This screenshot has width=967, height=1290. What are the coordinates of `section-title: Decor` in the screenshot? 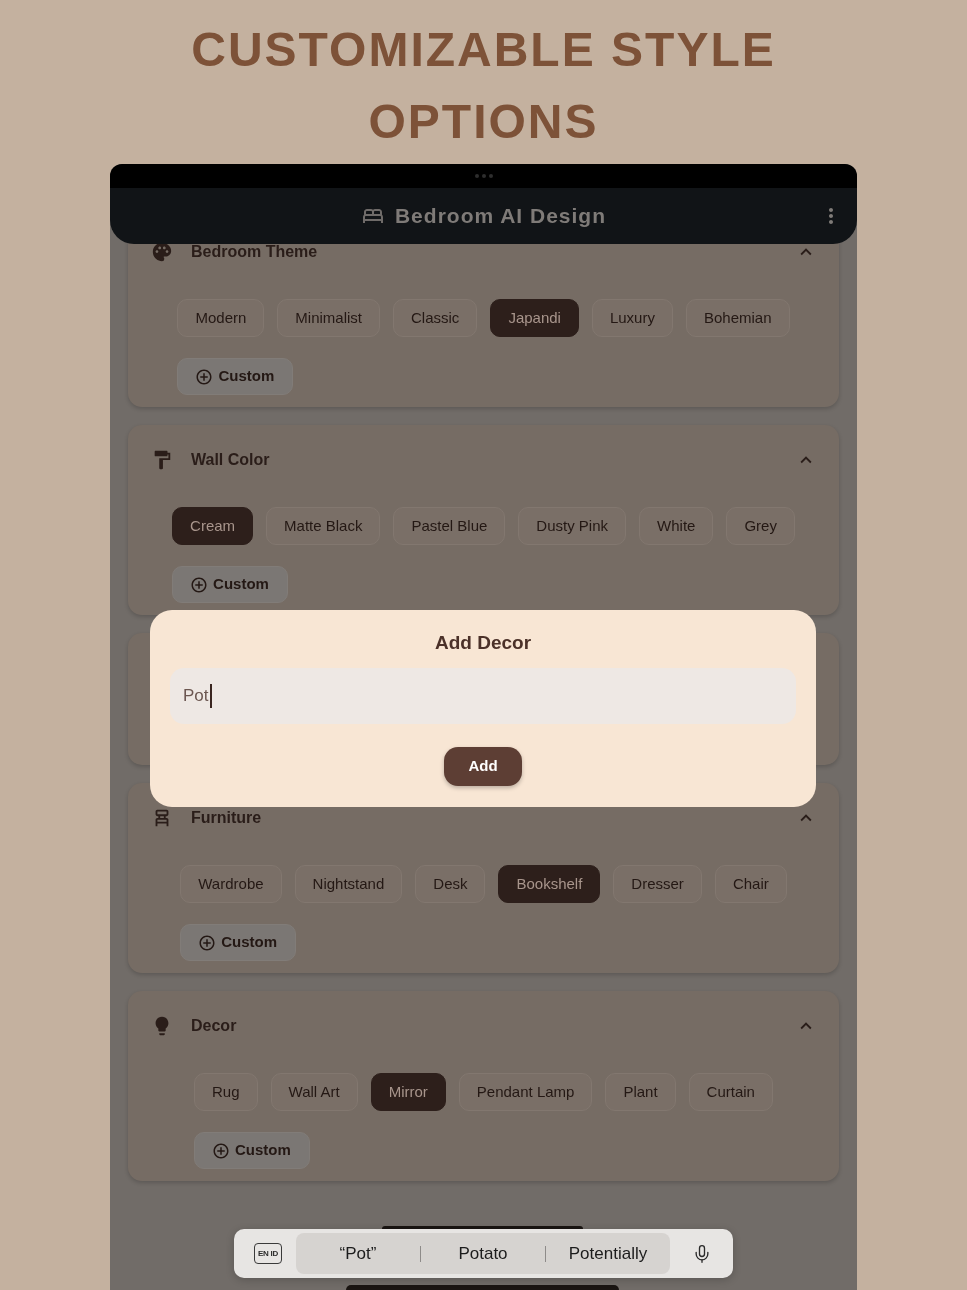 It's located at (214, 1026).